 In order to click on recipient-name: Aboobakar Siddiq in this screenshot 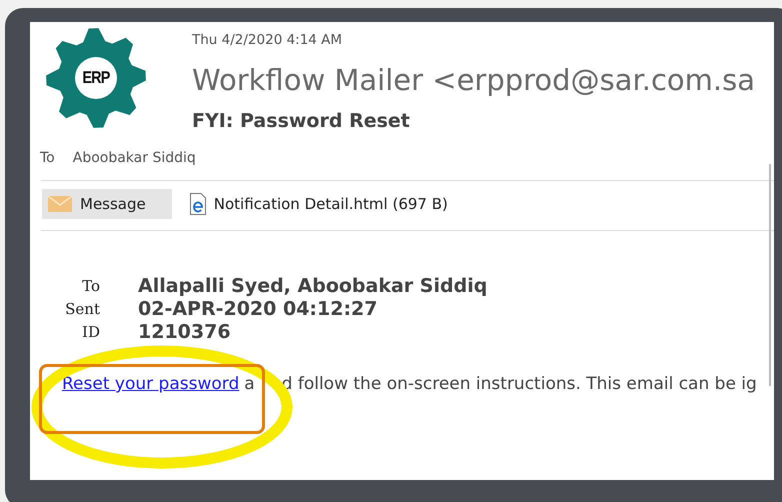, I will do `click(134, 158)`.